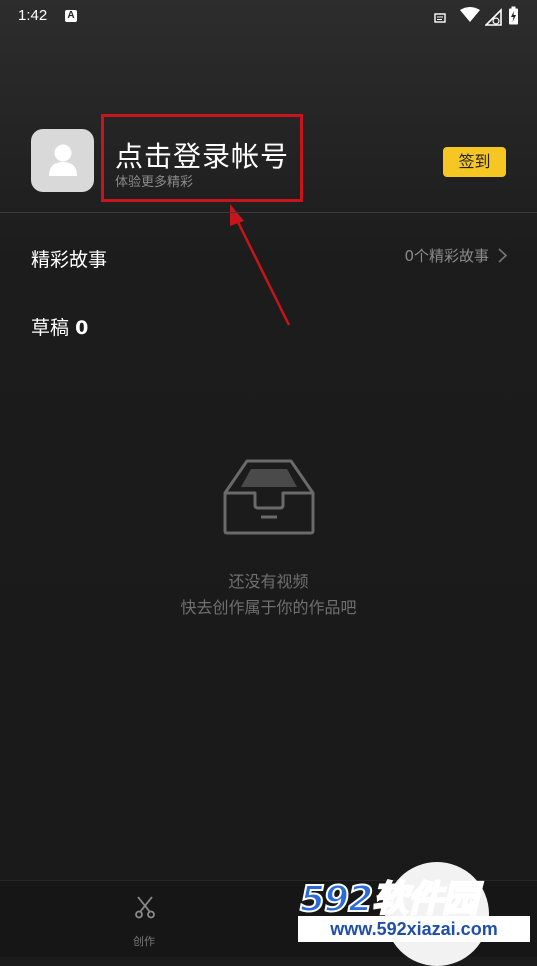 Image resolution: width=537 pixels, height=966 pixels. What do you see at coordinates (82, 328) in the screenshot?
I see `drafts-count: 0` at bounding box center [82, 328].